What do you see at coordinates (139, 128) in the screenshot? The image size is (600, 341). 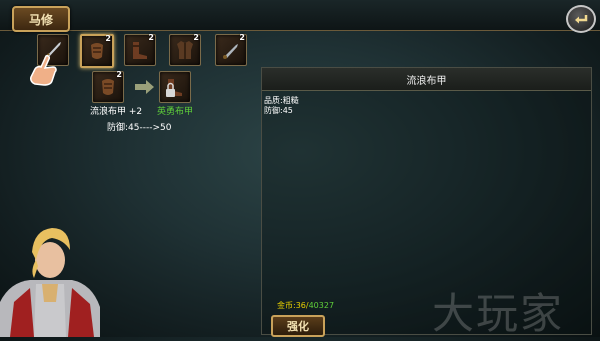 I see `defense-change: 防御:45---->50` at bounding box center [139, 128].